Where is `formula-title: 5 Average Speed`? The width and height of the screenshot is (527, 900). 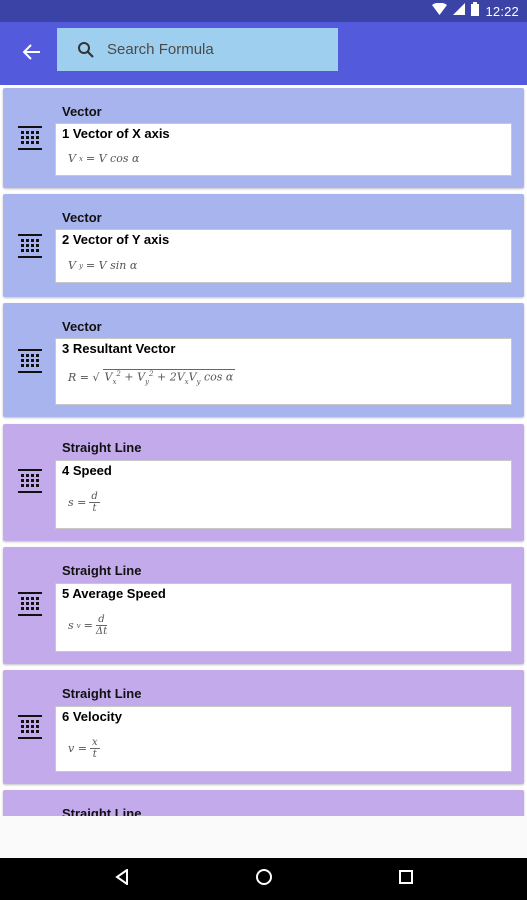 formula-title: 5 Average Speed is located at coordinates (114, 593).